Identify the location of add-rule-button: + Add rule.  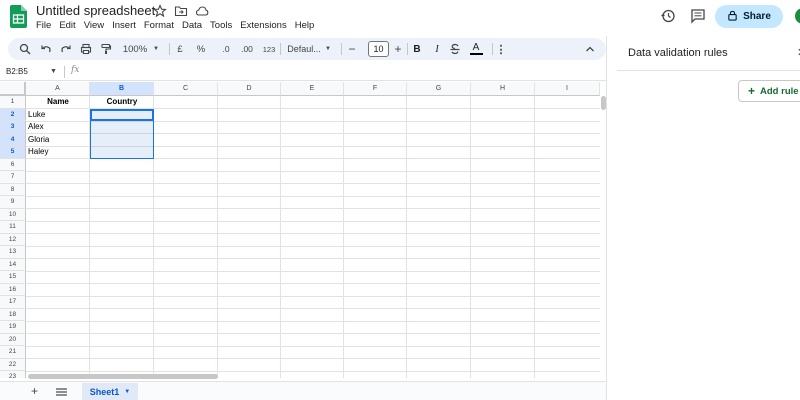
(769, 91).